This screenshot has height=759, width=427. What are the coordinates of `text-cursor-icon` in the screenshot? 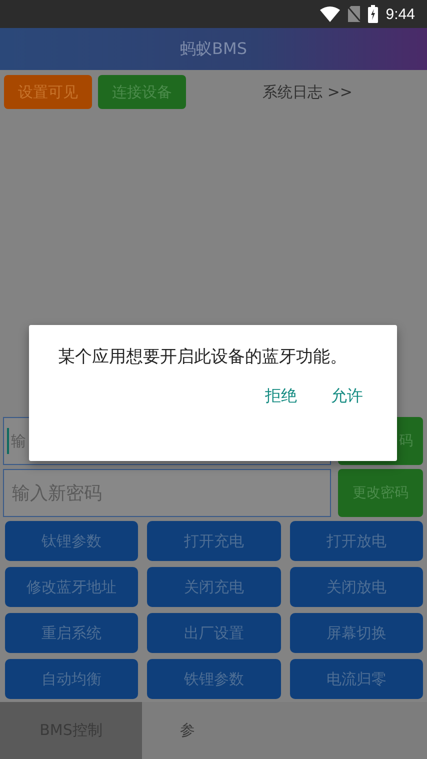 It's located at (8, 441).